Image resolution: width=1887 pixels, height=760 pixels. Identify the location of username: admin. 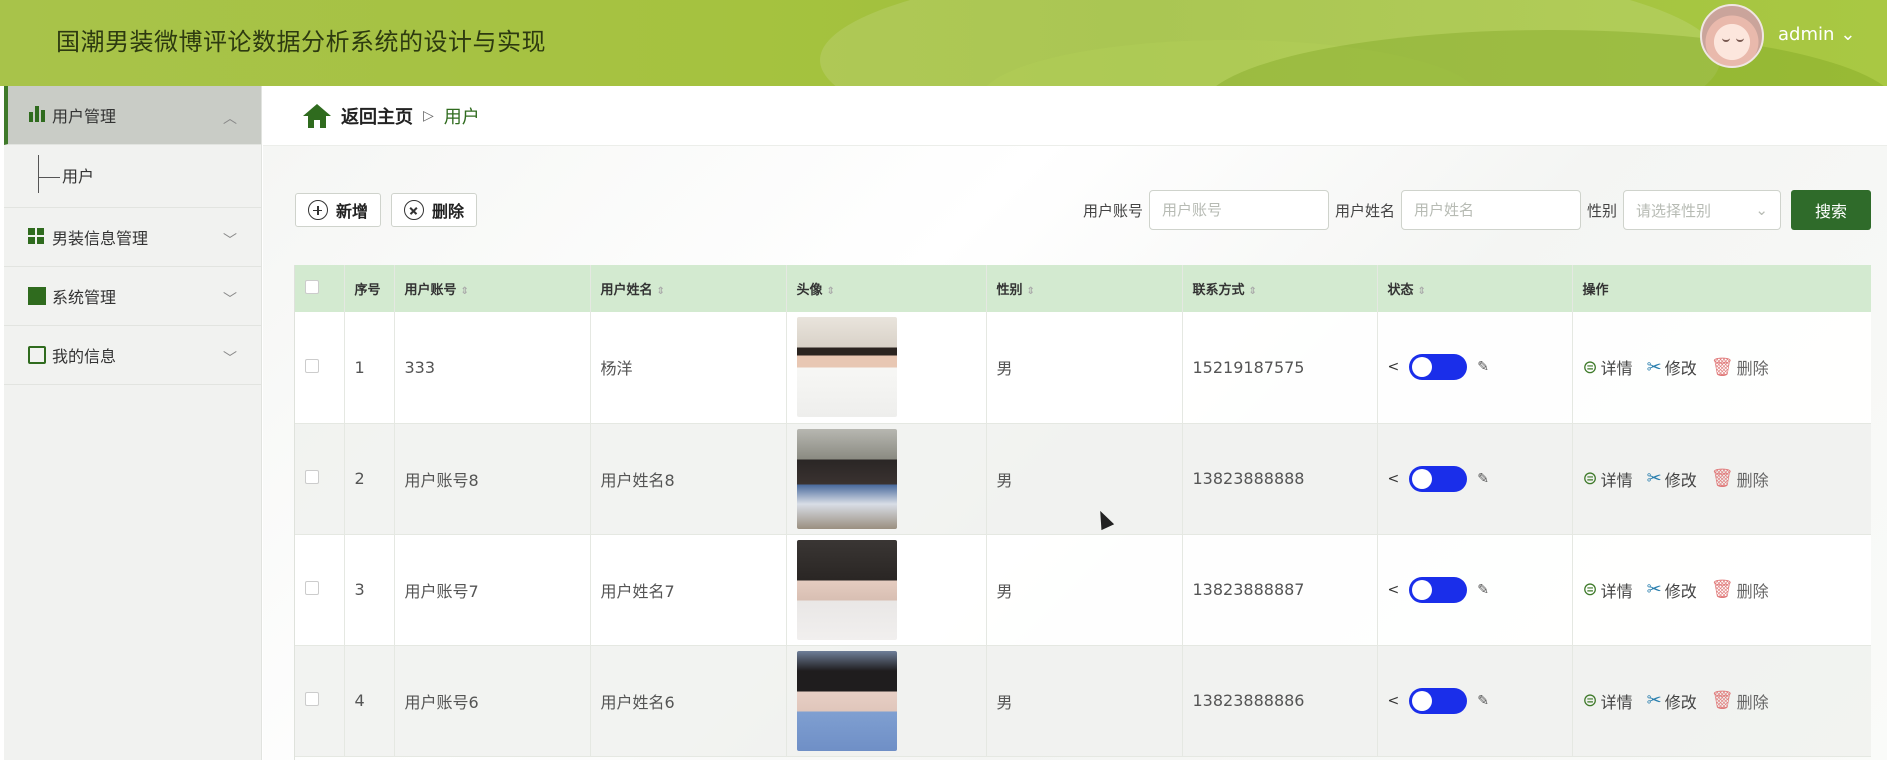
(1806, 34).